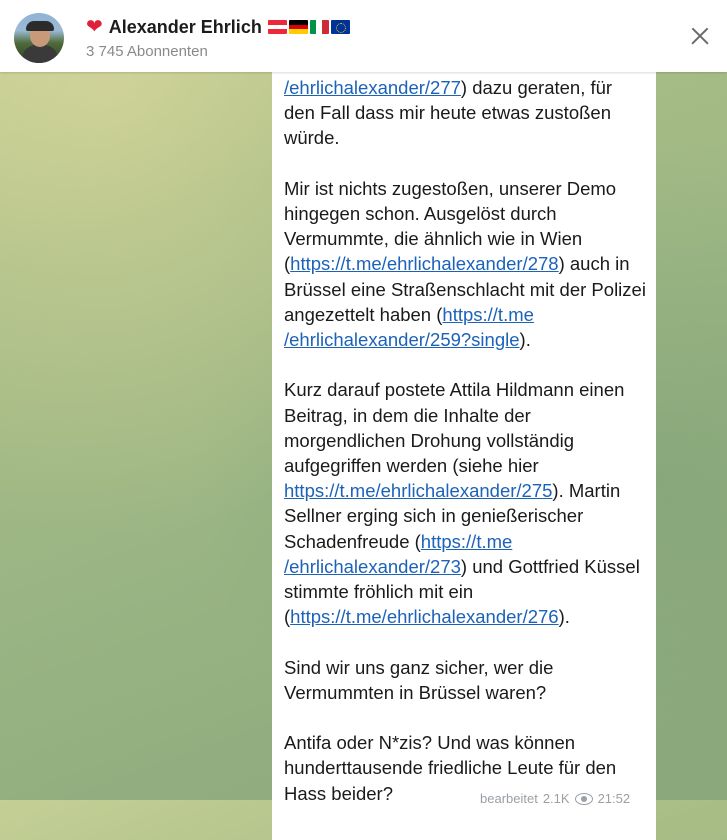 This screenshot has width=727, height=840. What do you see at coordinates (372, 87) in the screenshot?
I see `message-link: /ehrlichalexander/277` at bounding box center [372, 87].